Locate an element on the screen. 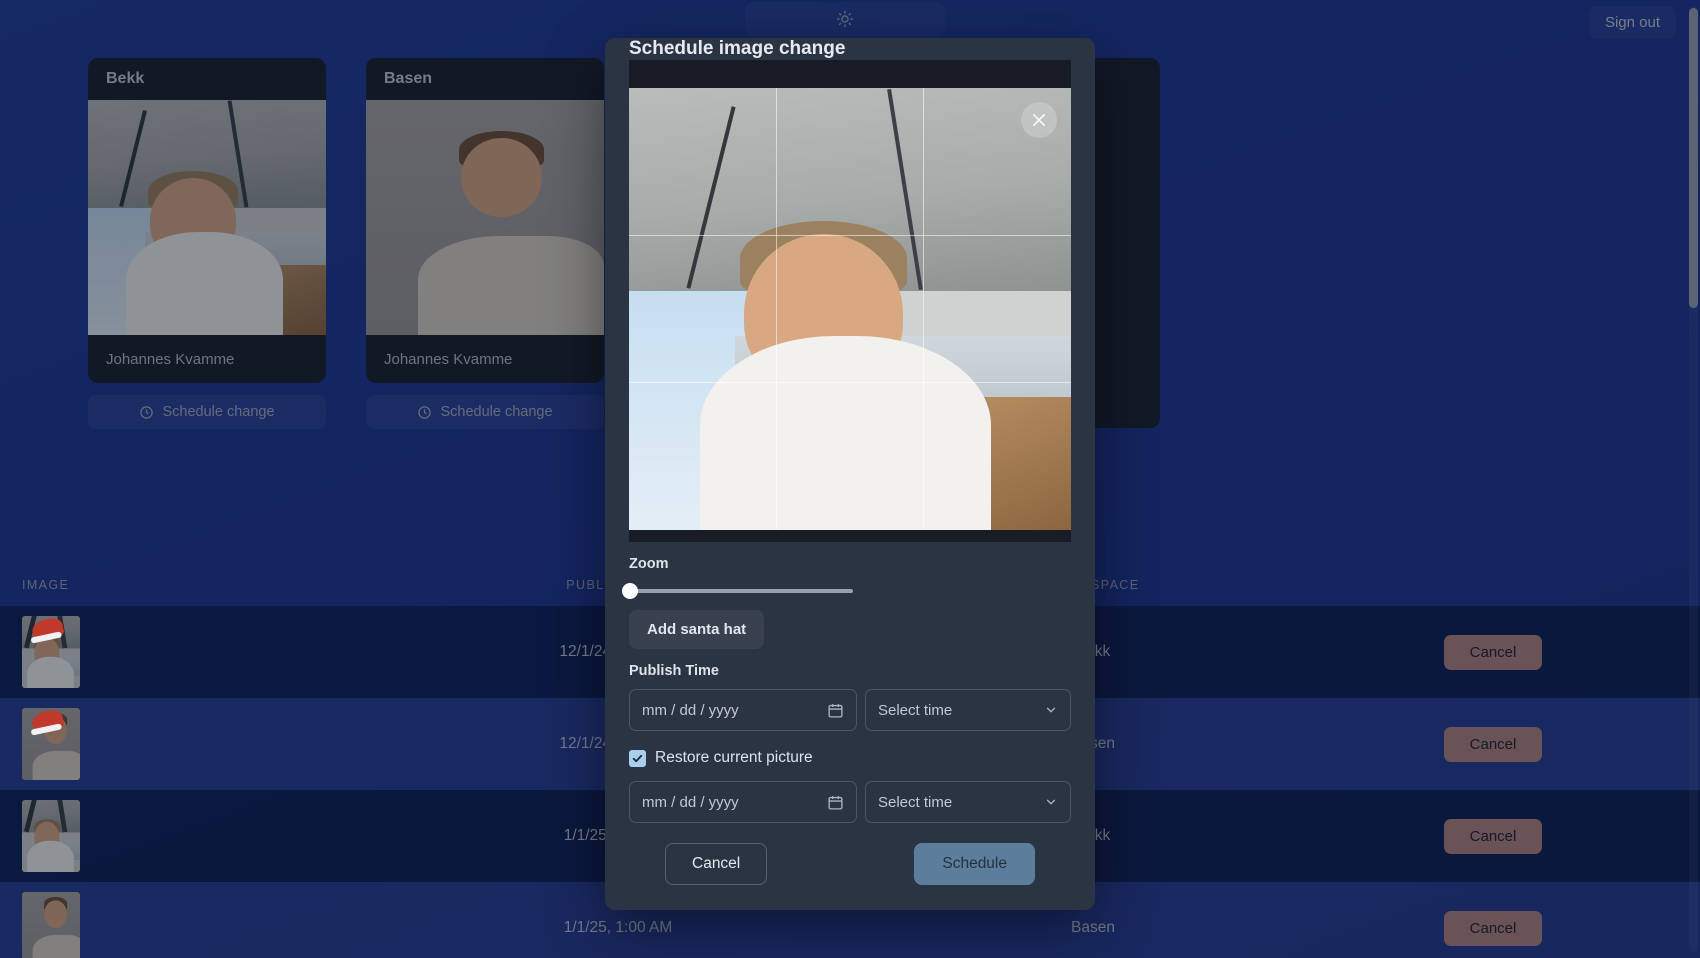 The image size is (1700, 958). restore-time-select: Select time is located at coordinates (968, 802).